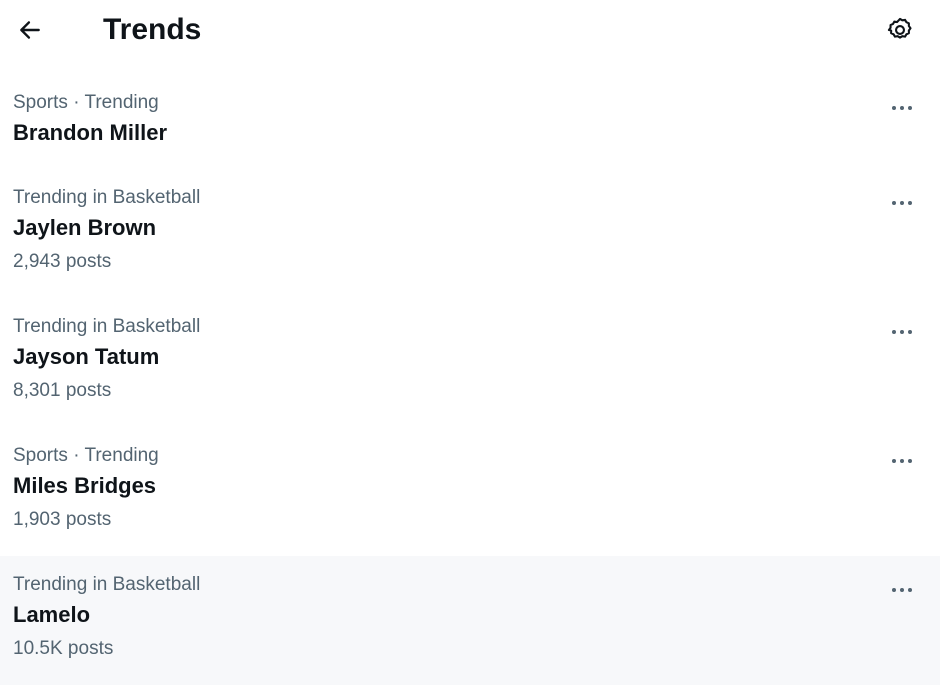 The height and width of the screenshot is (689, 940). Describe the element at coordinates (86, 356) in the screenshot. I see `trend-name: Jayson Tatum` at that location.